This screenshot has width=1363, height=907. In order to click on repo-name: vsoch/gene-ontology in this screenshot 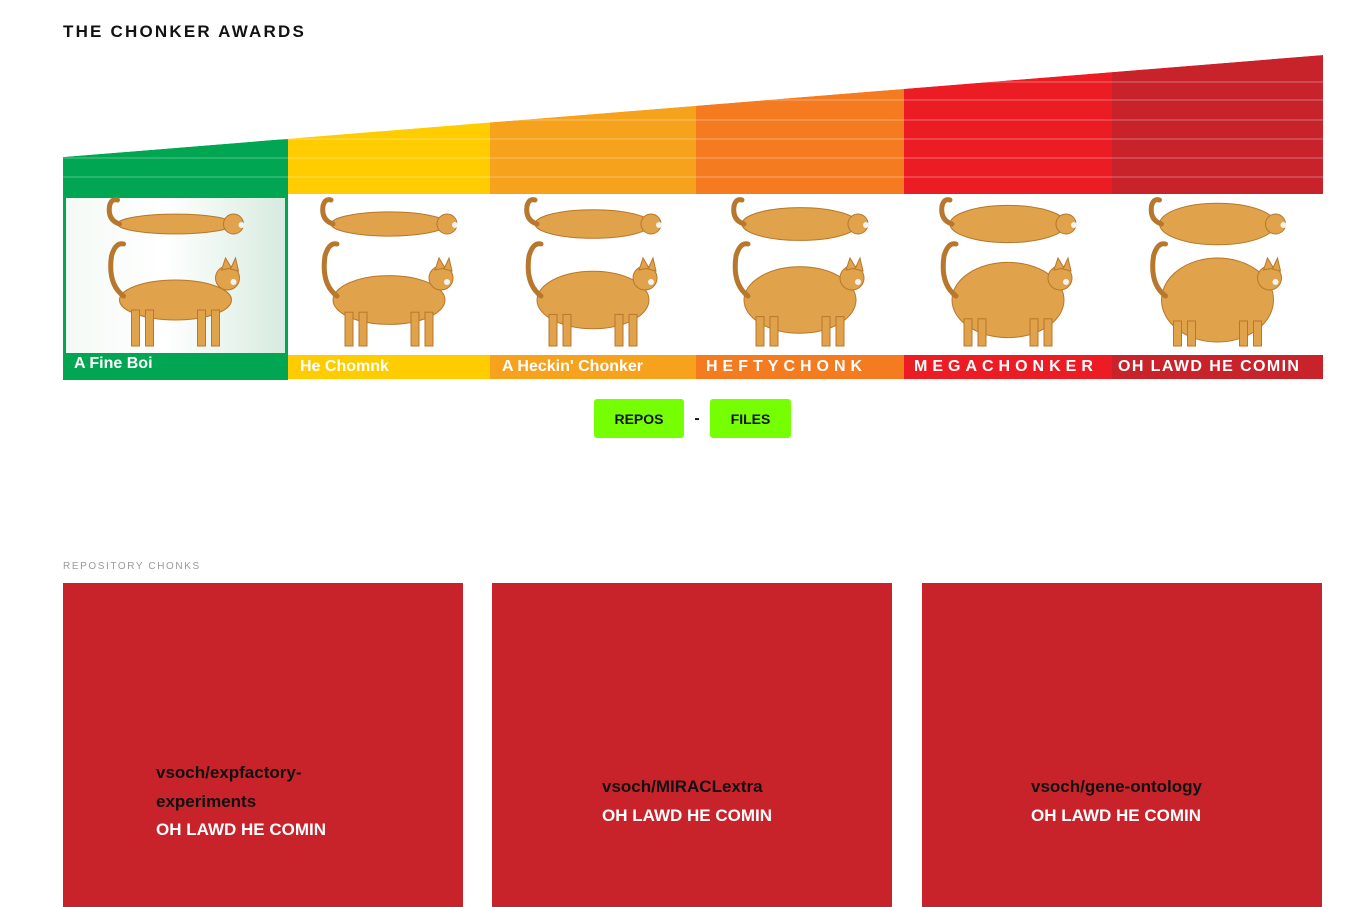, I will do `click(1116, 786)`.